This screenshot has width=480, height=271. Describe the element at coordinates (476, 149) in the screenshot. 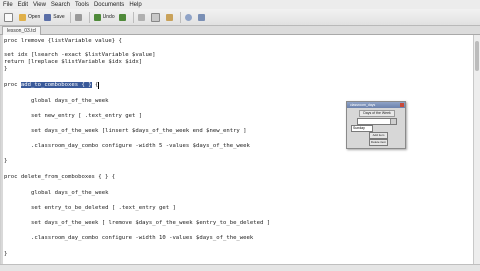

I see `vertical-scrollbar` at that location.